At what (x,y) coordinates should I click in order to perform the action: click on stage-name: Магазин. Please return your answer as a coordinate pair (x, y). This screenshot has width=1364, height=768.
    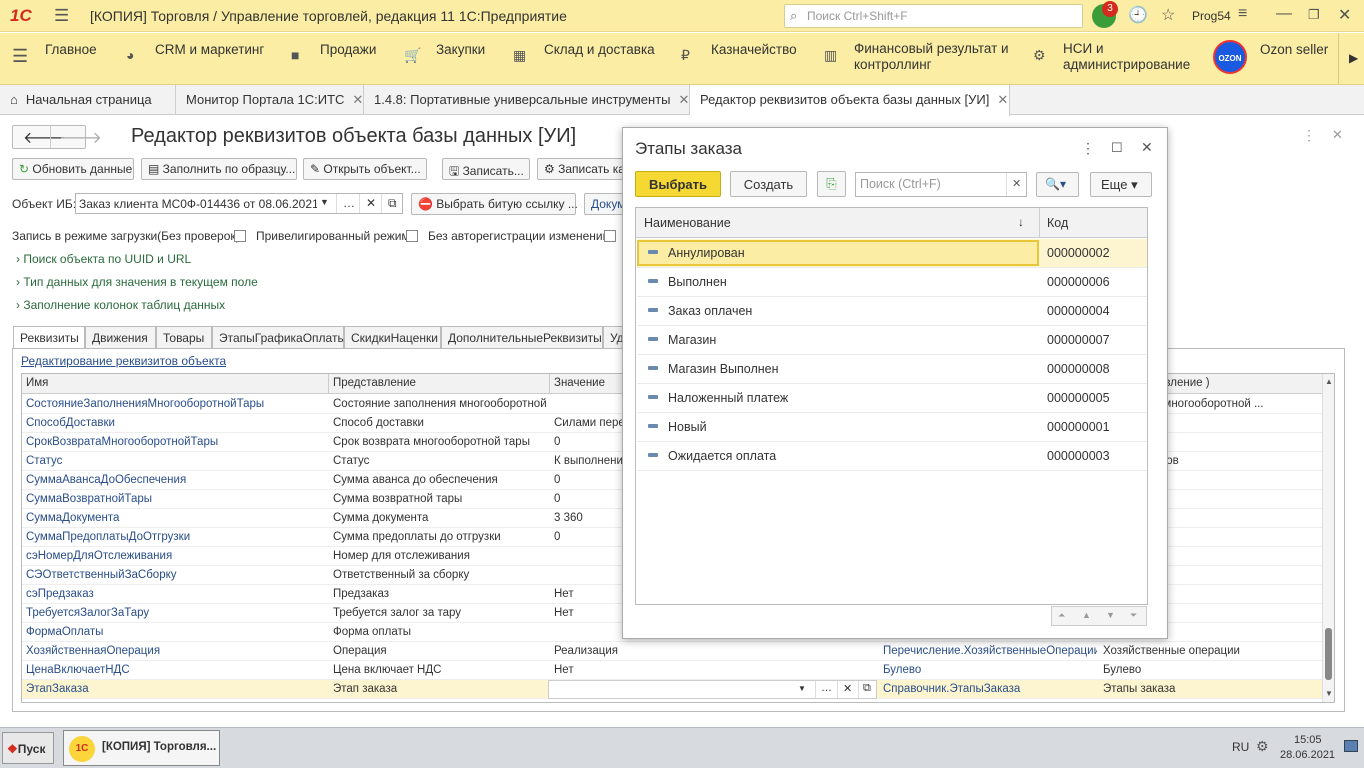
    Looking at the image, I should click on (692, 340).